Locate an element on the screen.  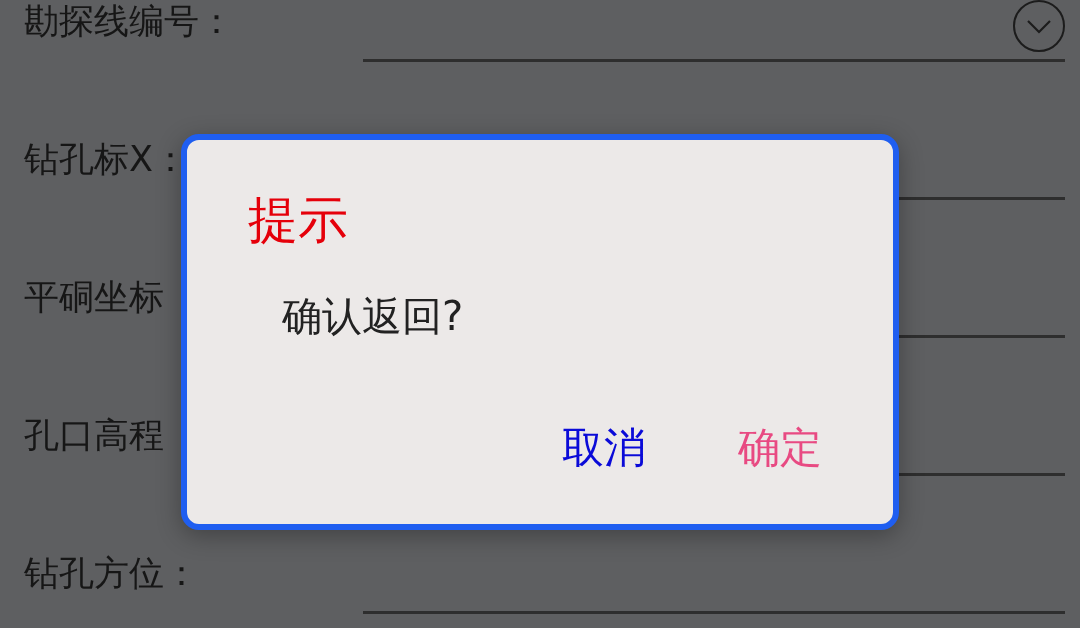
field-label: 孔口高程 is located at coordinates (93, 435).